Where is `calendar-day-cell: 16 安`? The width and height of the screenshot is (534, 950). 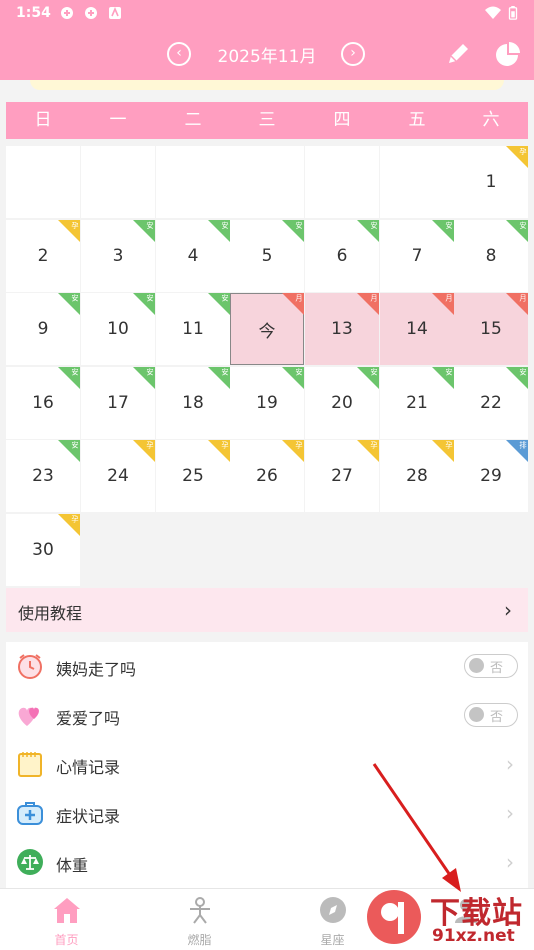
calendar-day-cell: 16 安 is located at coordinates (43, 402).